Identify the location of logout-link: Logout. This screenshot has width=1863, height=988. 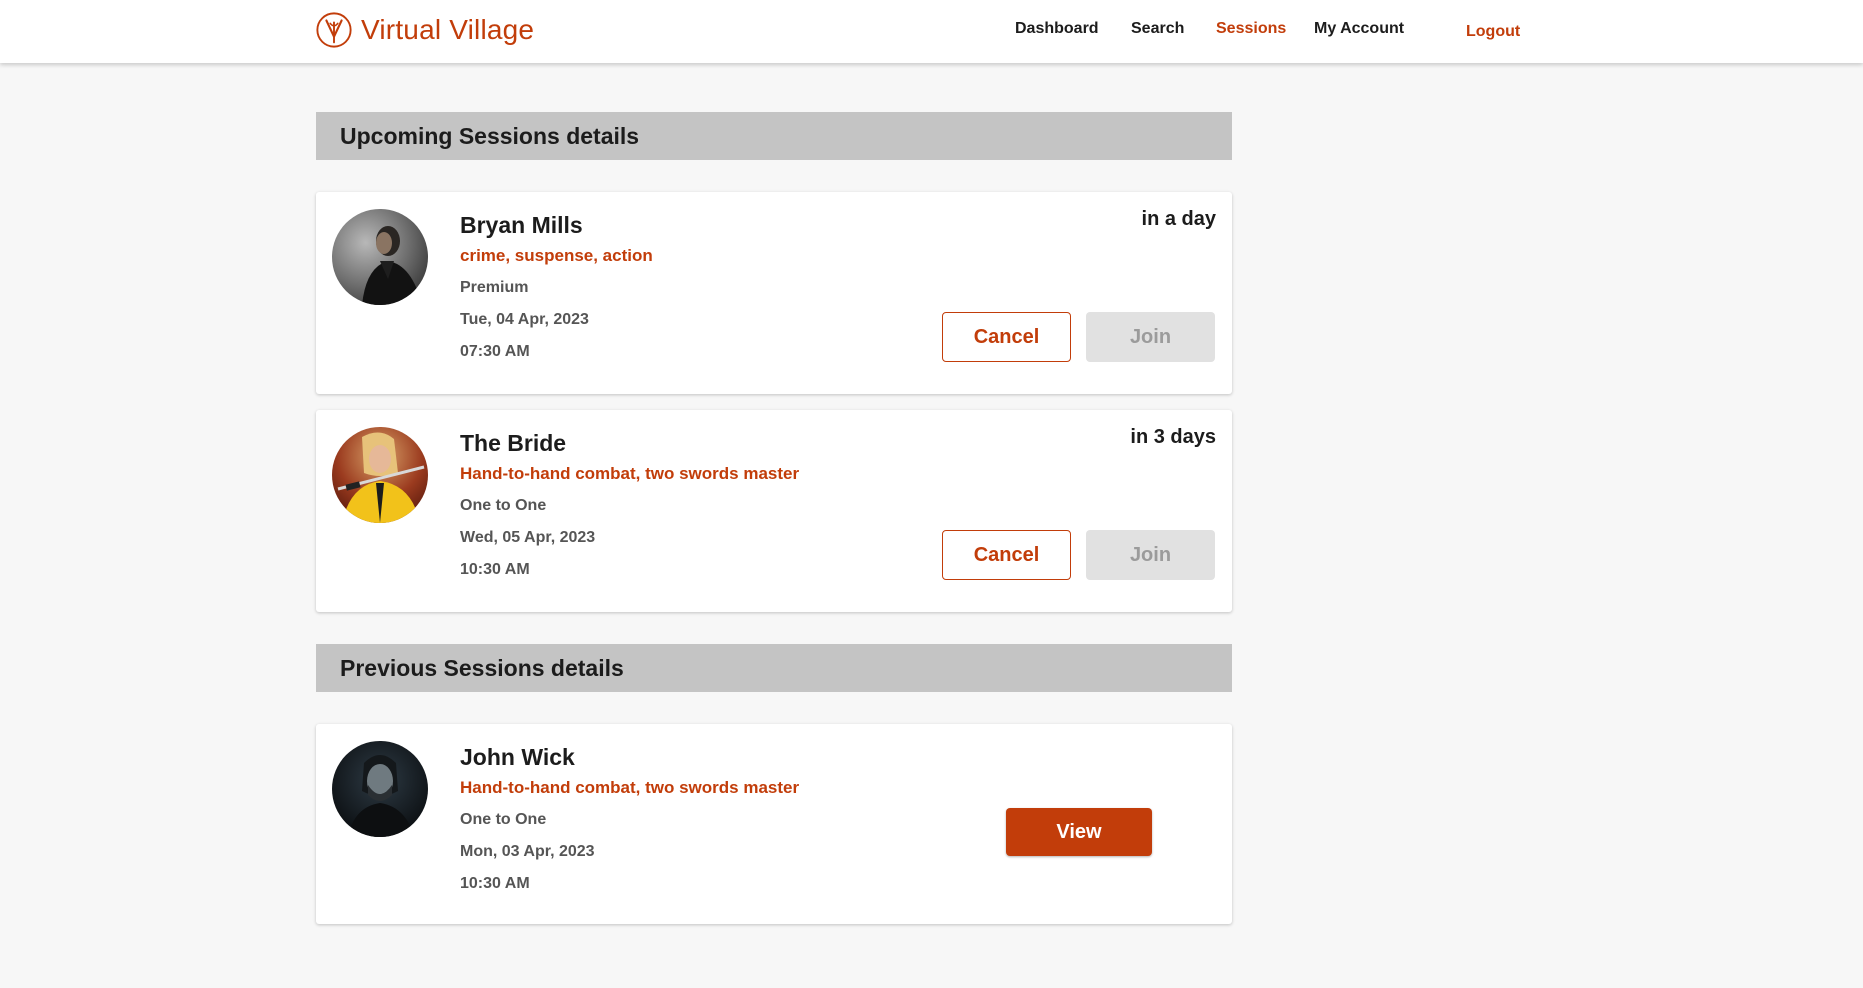
(1493, 32).